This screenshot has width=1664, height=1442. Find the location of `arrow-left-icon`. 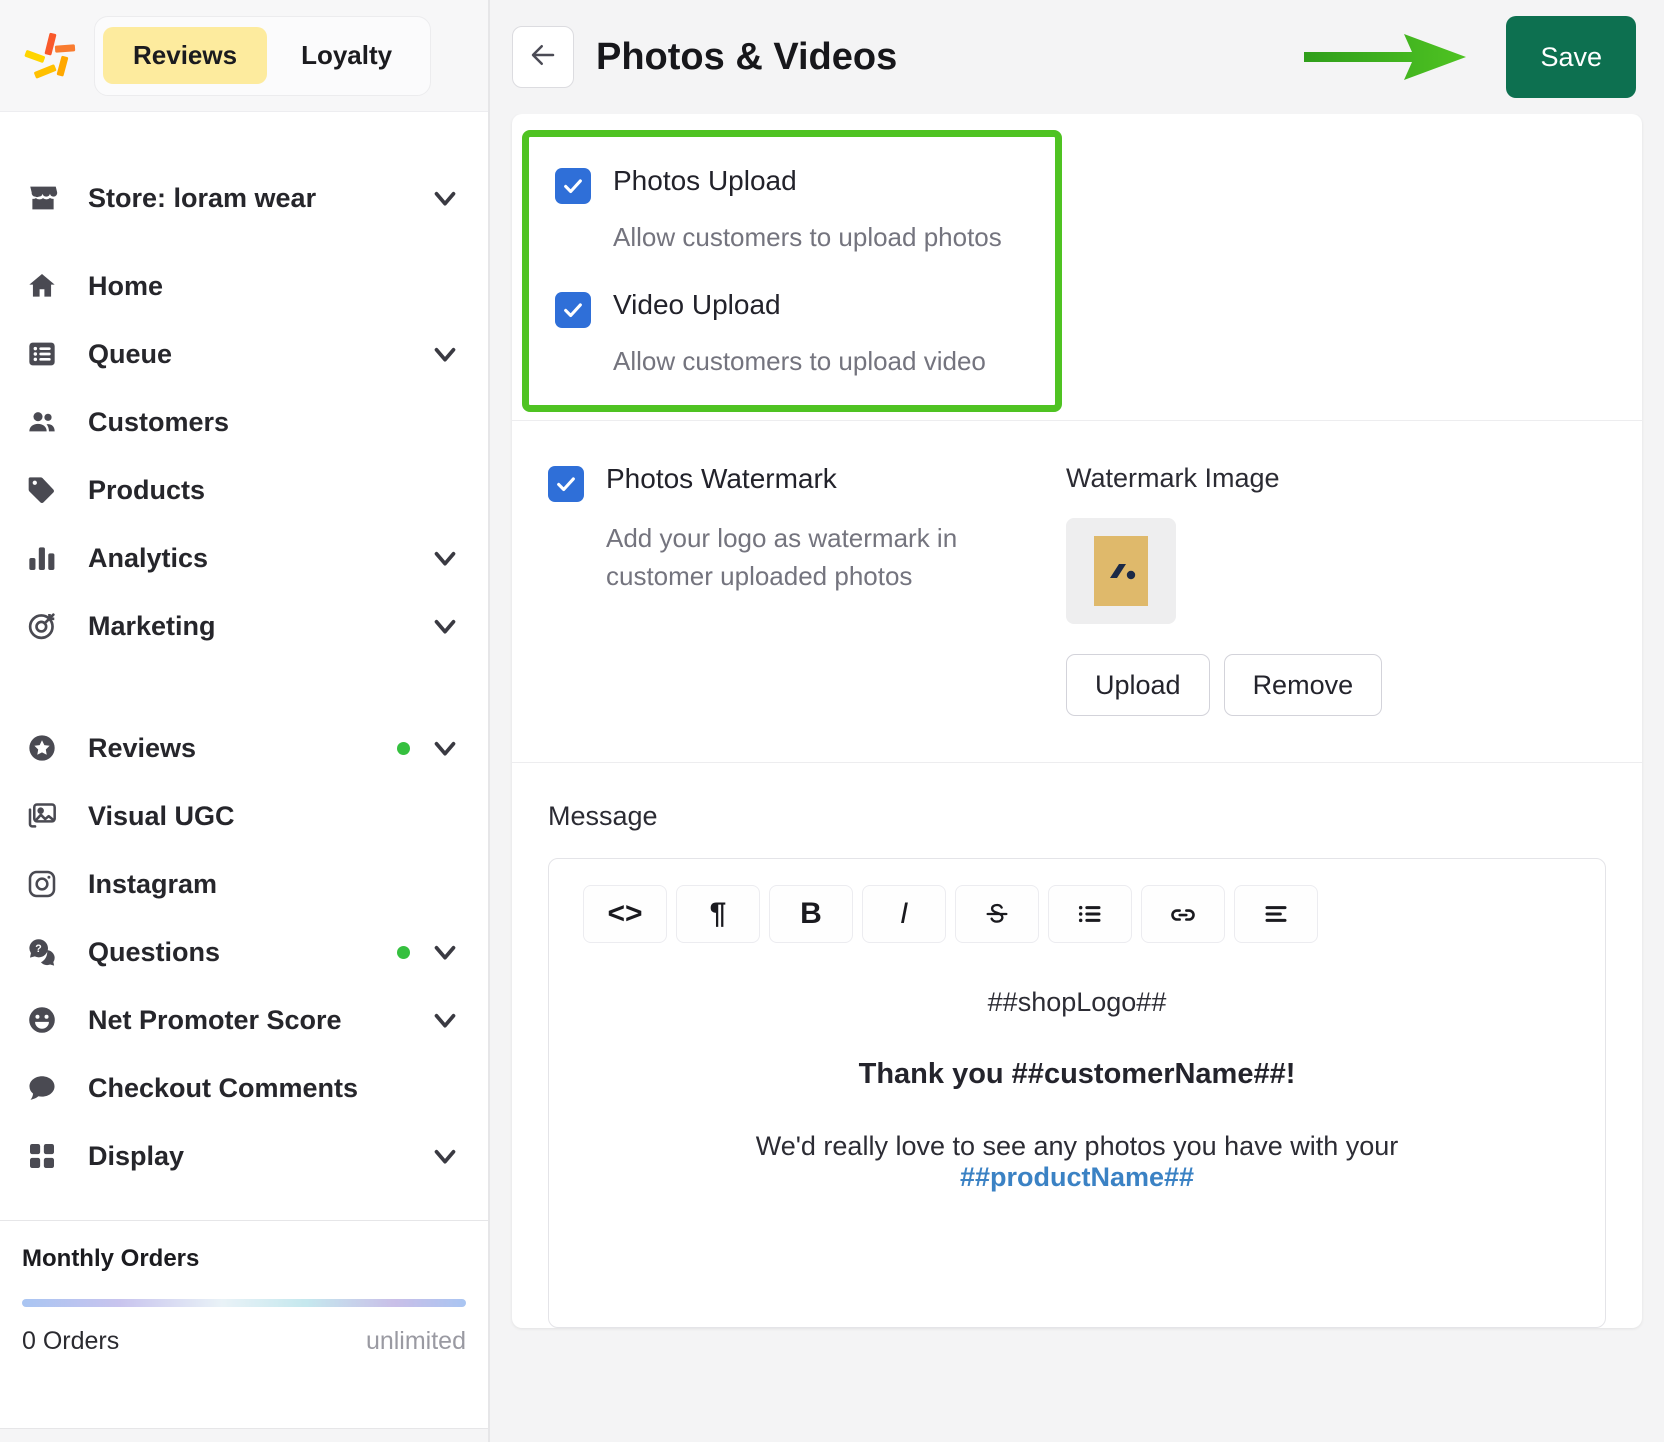

arrow-left-icon is located at coordinates (543, 57).